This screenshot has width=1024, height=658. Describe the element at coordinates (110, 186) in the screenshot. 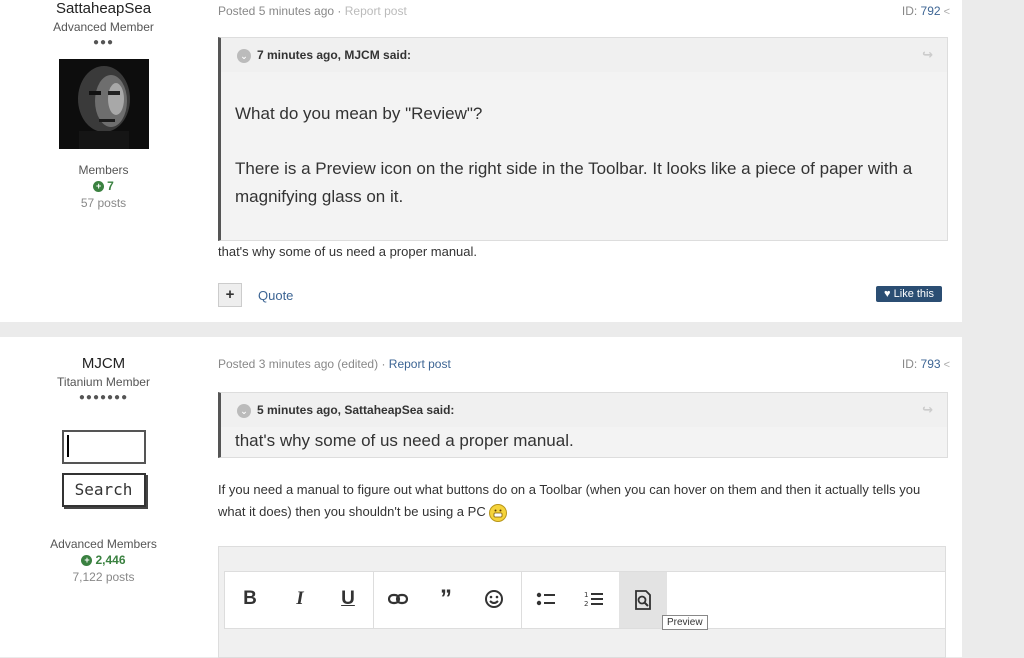

I see `reputation-count: 7` at that location.